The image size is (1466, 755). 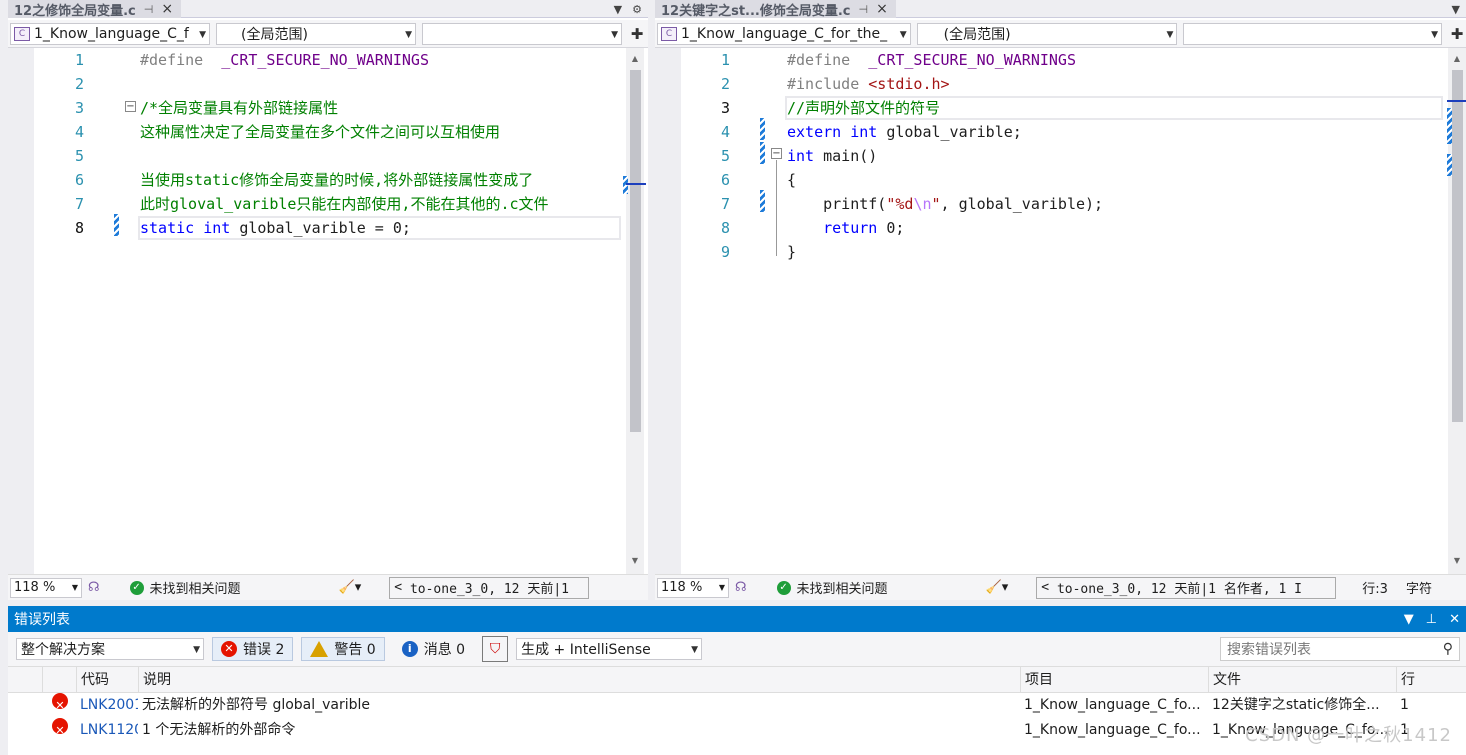 I want to click on string-literal: ", so click(x=936, y=204).